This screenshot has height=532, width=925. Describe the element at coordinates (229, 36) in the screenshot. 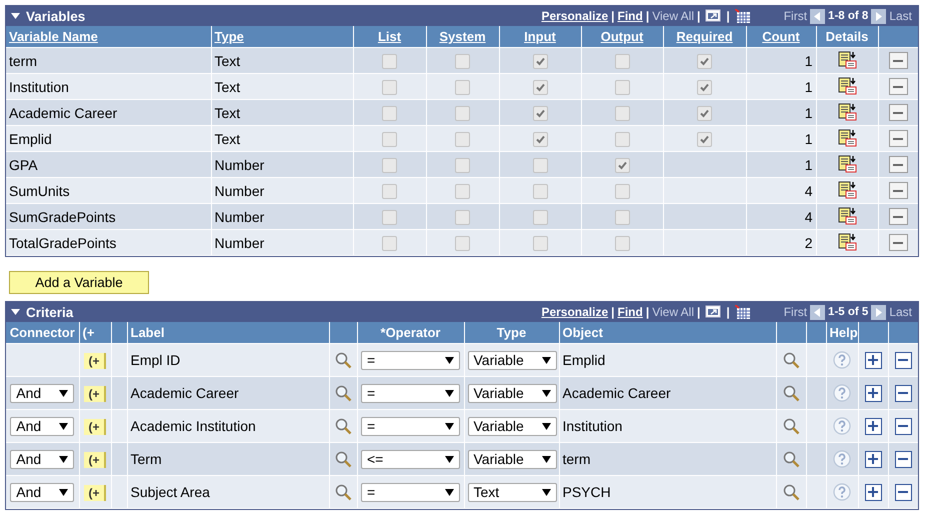

I see `column-header: Type` at that location.